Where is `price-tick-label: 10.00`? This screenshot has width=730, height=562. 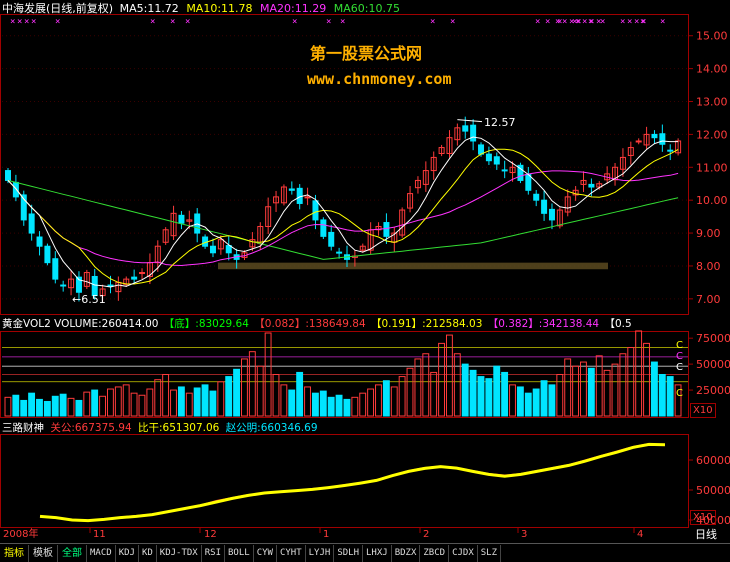
price-tick-label: 10.00 is located at coordinates (712, 200).